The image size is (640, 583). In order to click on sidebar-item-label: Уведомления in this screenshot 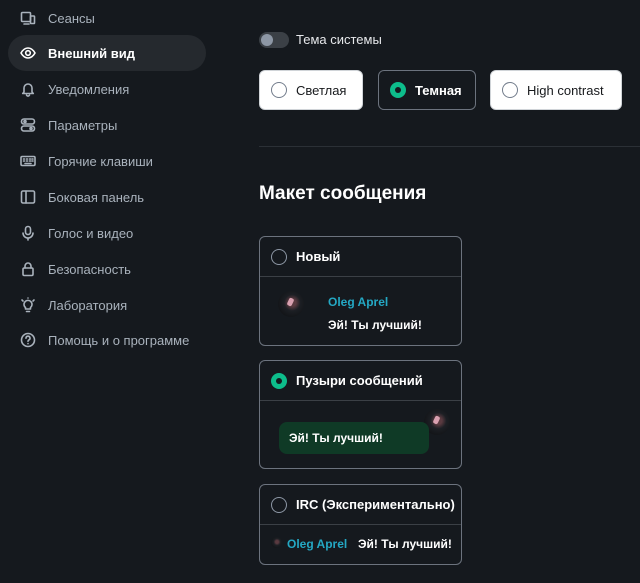, I will do `click(89, 89)`.